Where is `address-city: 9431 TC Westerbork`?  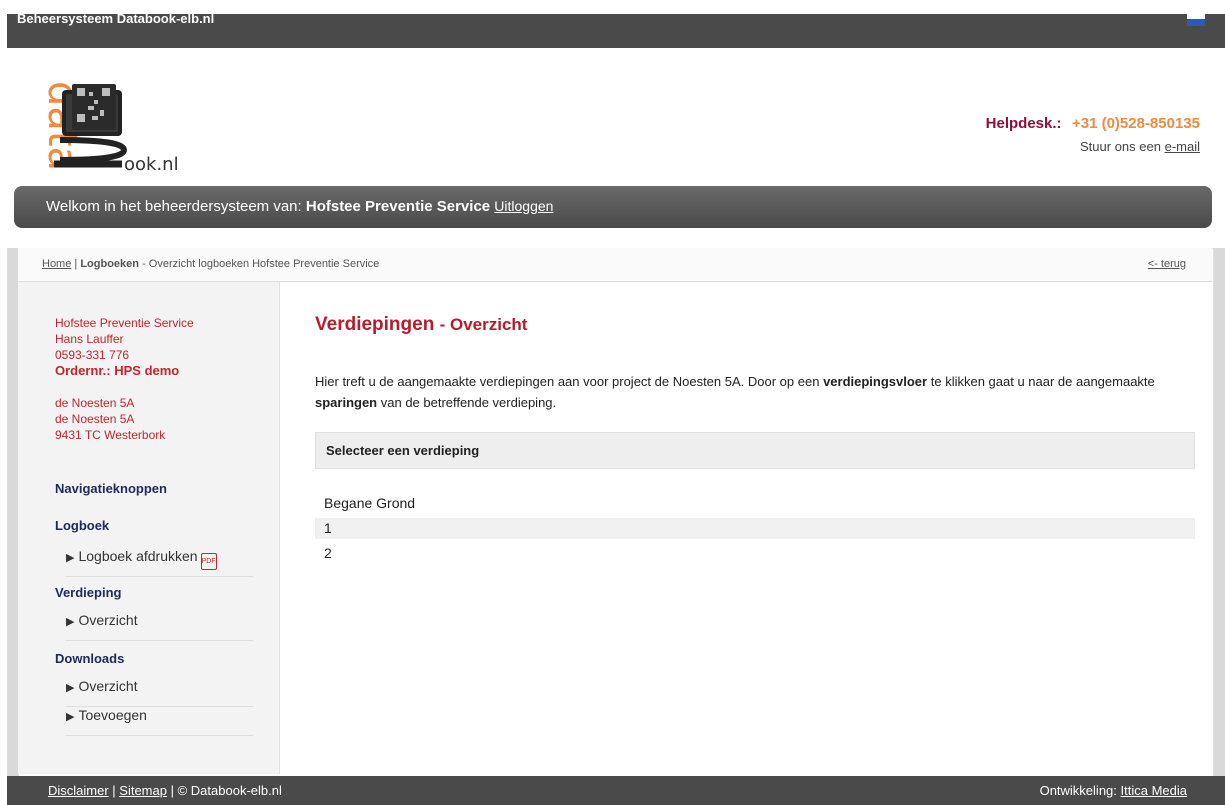 address-city: 9431 TC Westerbork is located at coordinates (110, 435).